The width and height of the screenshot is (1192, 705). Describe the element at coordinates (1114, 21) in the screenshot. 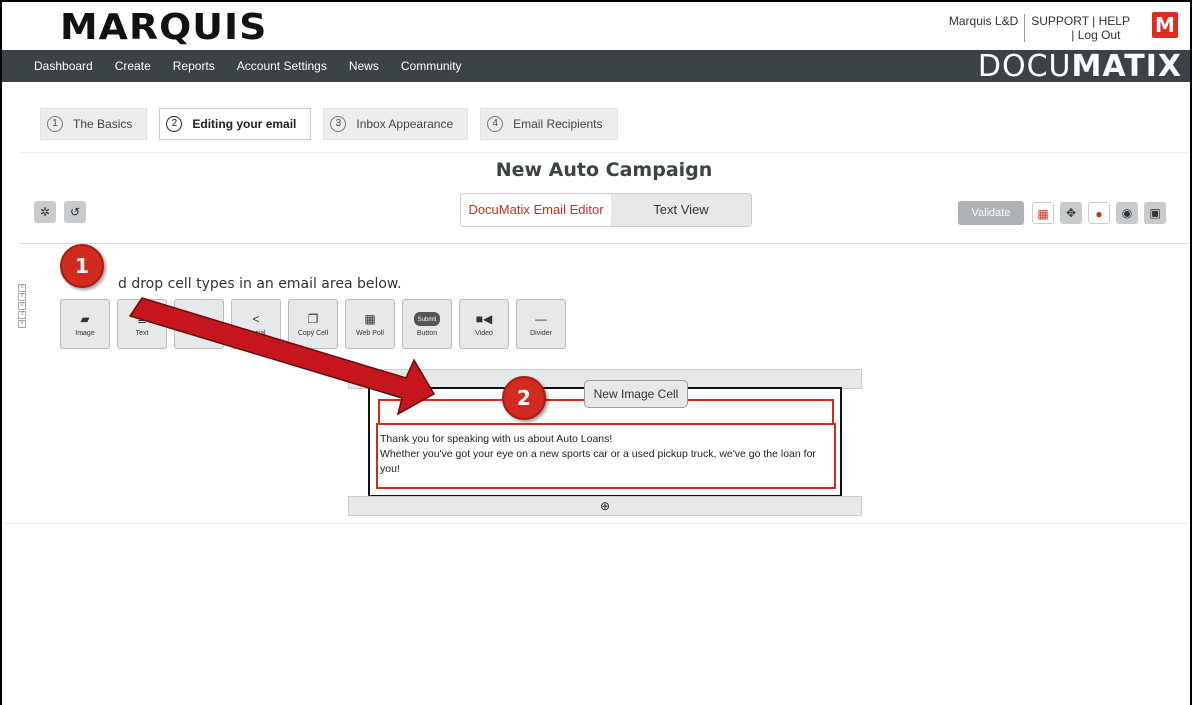

I see `help-link: HELP` at that location.